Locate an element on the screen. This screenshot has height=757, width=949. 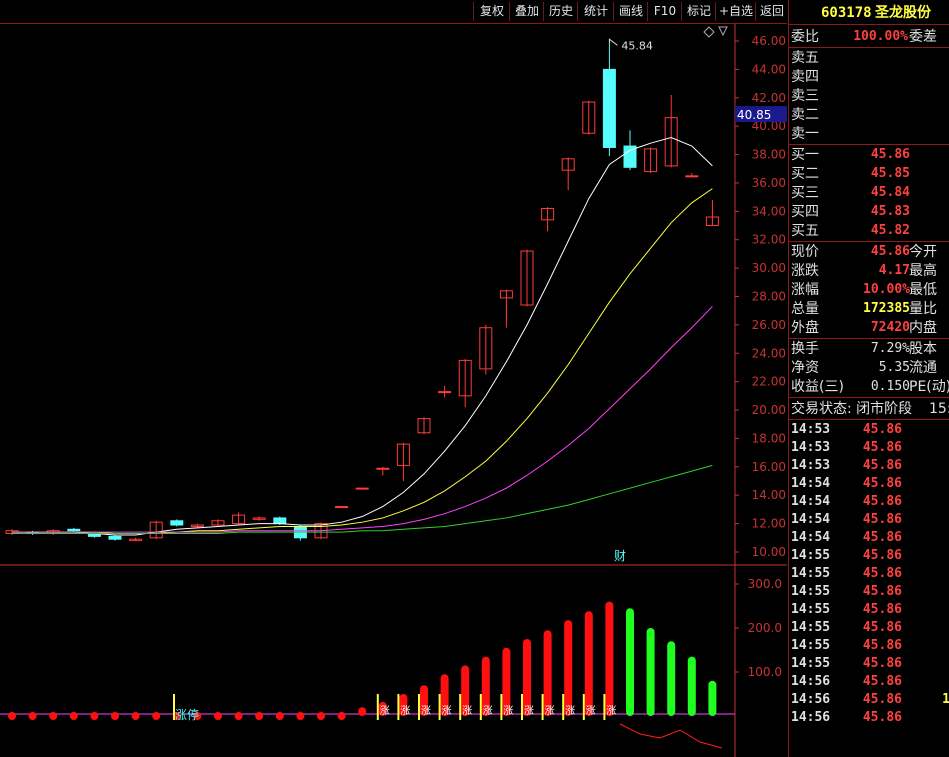
candle-body is located at coordinates (445, 392).